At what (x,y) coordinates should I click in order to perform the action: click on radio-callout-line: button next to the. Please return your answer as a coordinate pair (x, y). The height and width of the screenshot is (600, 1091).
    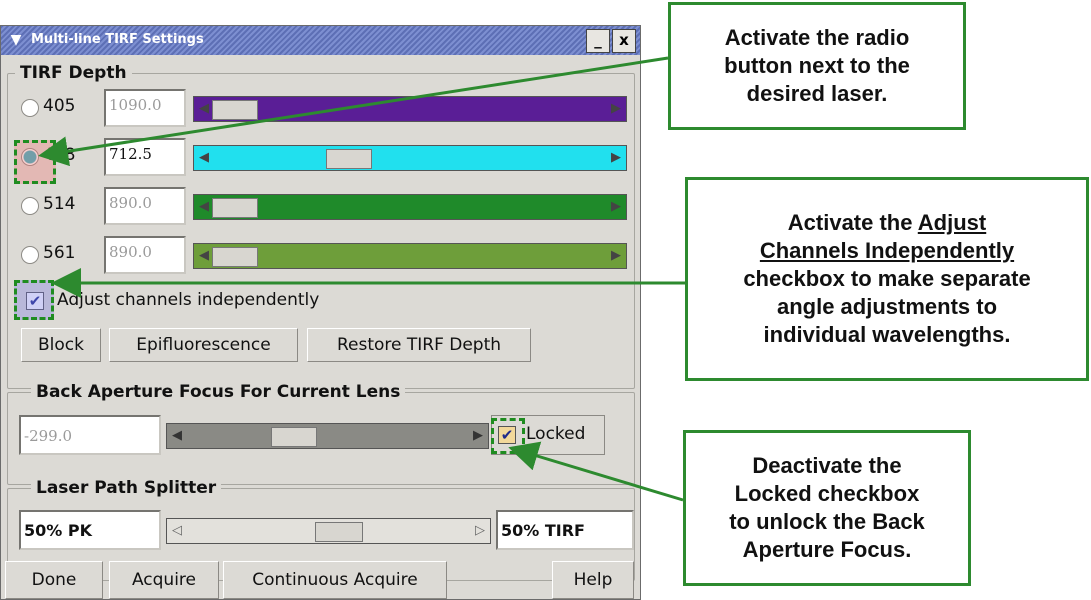
    Looking at the image, I should click on (817, 65).